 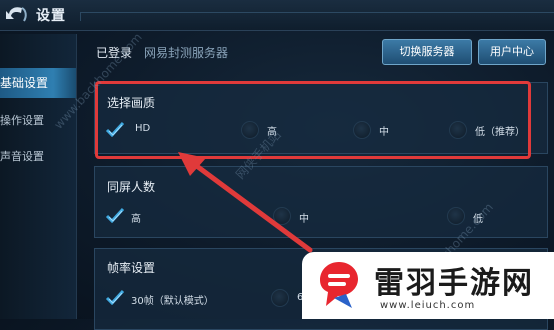 I want to click on sidebar-item-sound: 声音设置, so click(x=38, y=157).